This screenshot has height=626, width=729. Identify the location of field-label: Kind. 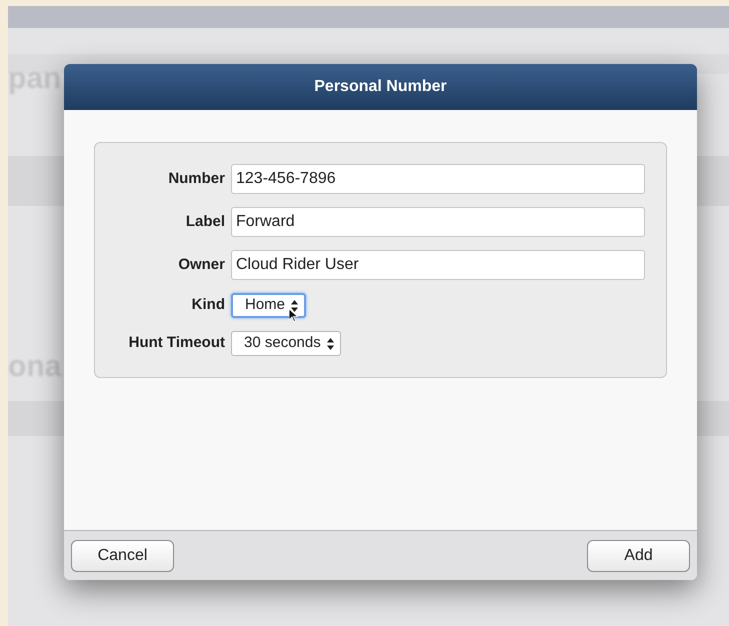
(207, 305).